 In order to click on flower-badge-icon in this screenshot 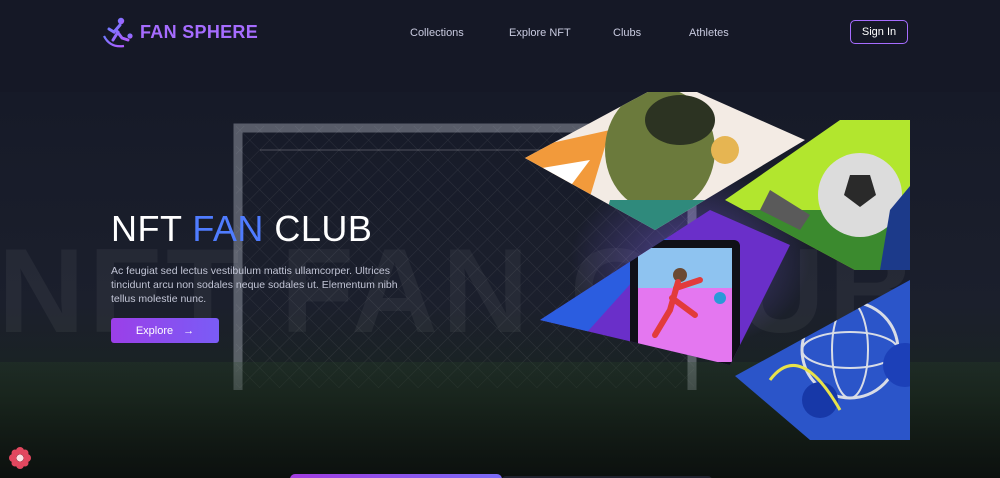, I will do `click(20, 458)`.